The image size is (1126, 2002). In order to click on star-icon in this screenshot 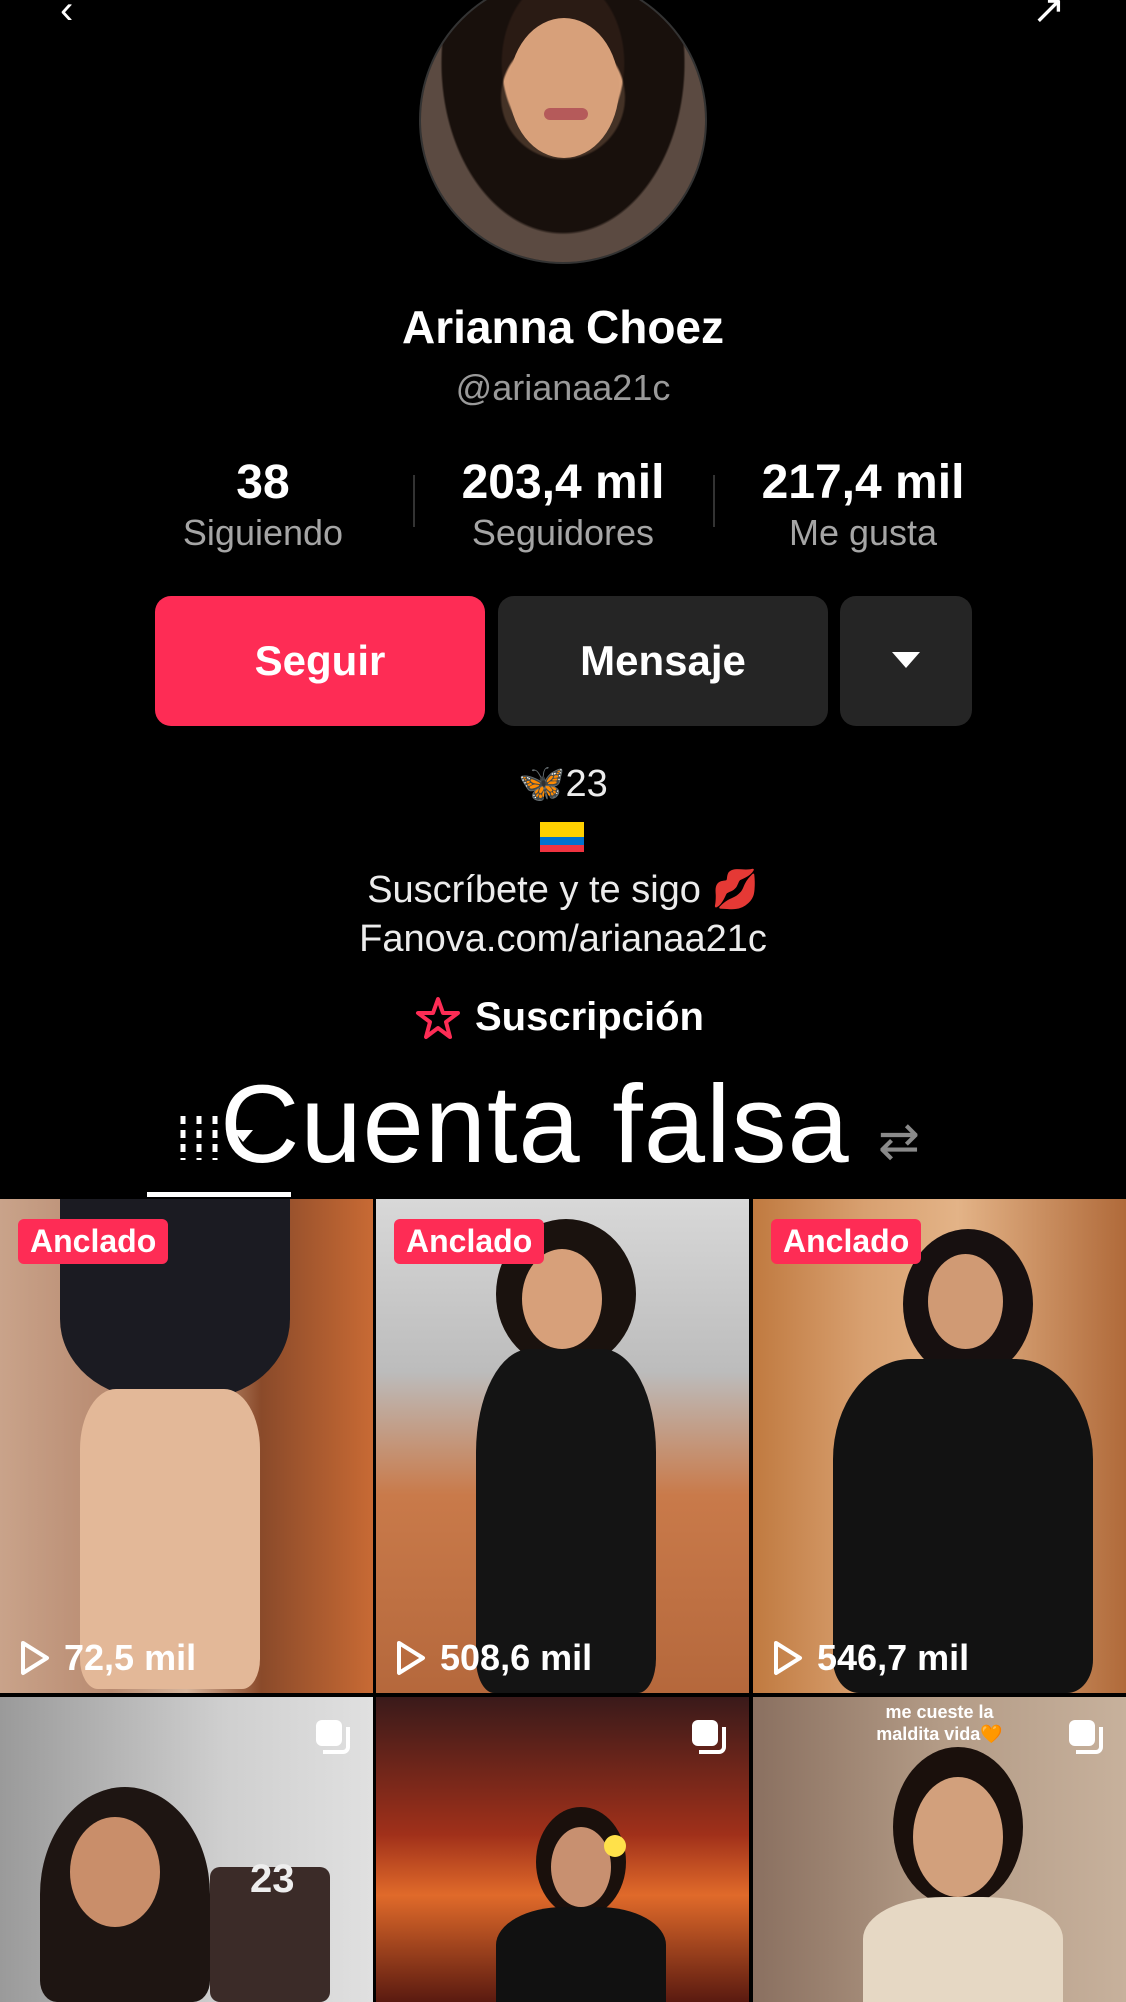, I will do `click(438, 1017)`.